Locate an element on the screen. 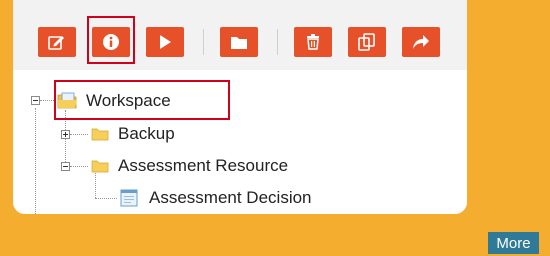  play-icon is located at coordinates (165, 42).